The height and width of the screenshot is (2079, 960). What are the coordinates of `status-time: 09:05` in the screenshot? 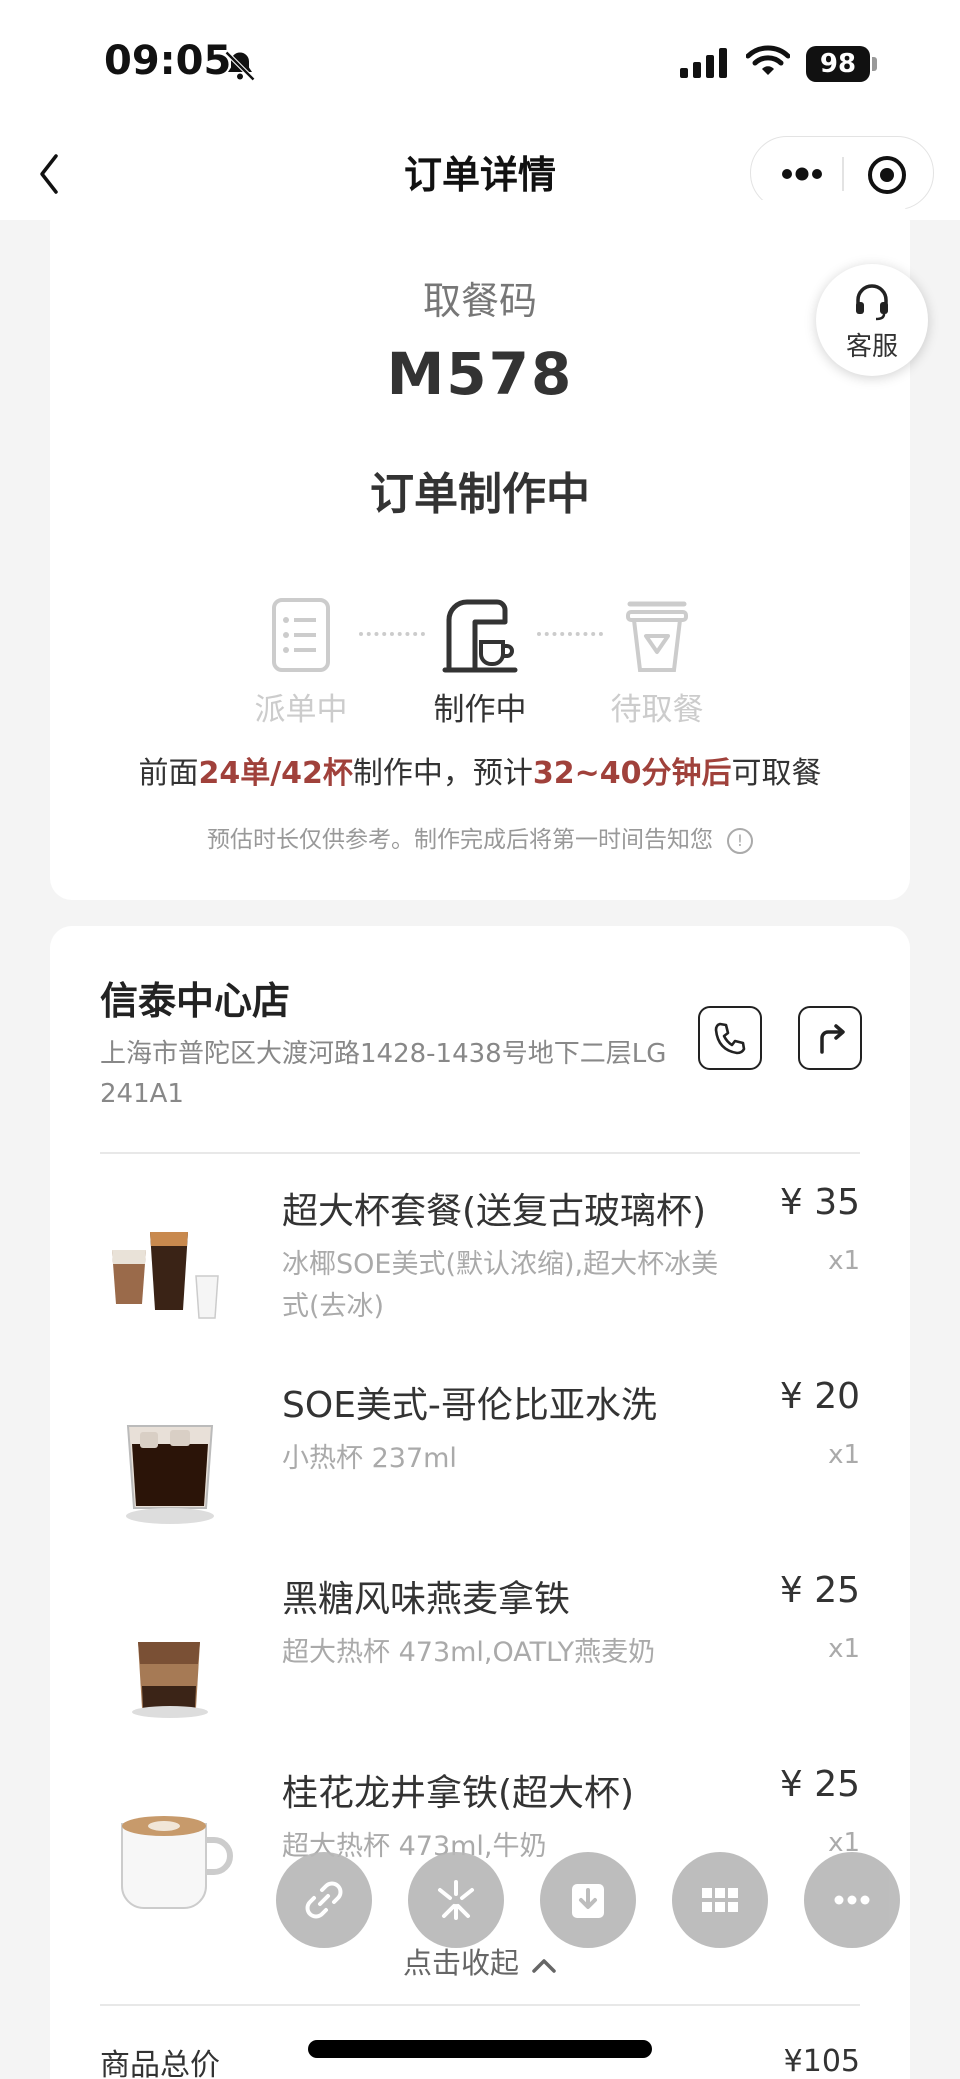 It's located at (168, 61).